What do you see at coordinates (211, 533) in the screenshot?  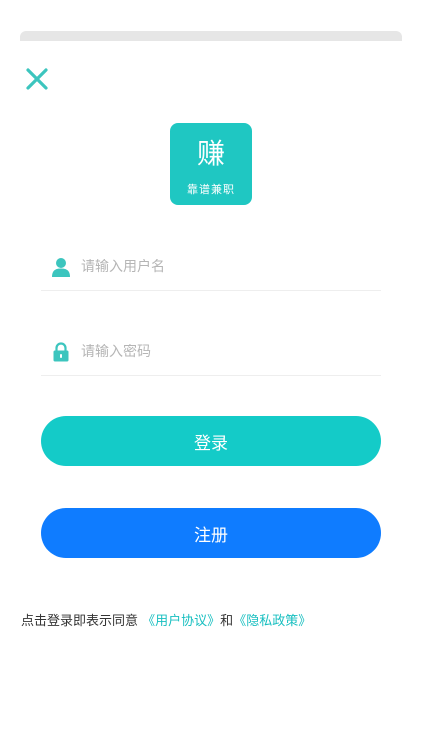 I see `register-button: 注册` at bounding box center [211, 533].